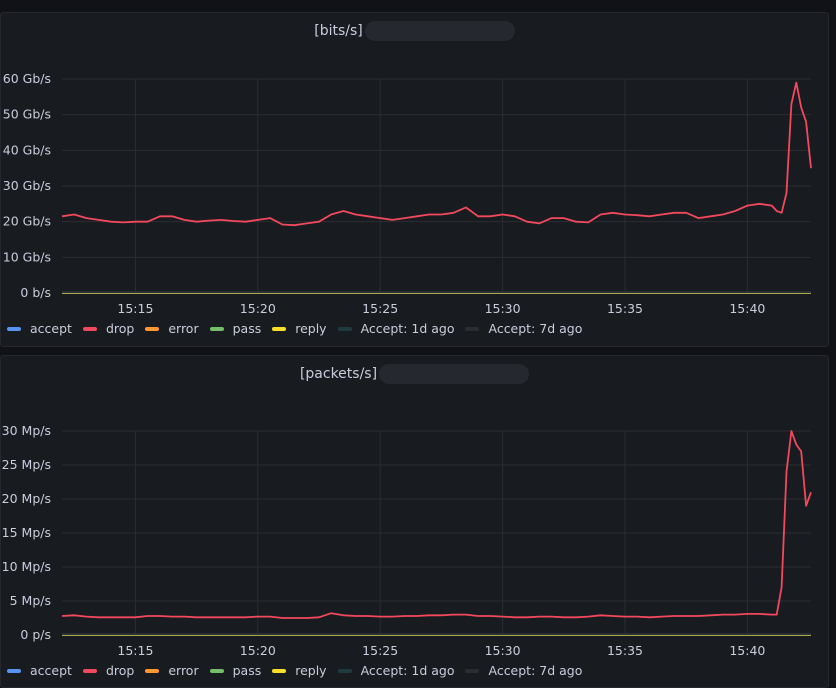 This screenshot has height=688, width=836. What do you see at coordinates (26, 566) in the screenshot?
I see `y-tick-label: 10 Mp/s` at bounding box center [26, 566].